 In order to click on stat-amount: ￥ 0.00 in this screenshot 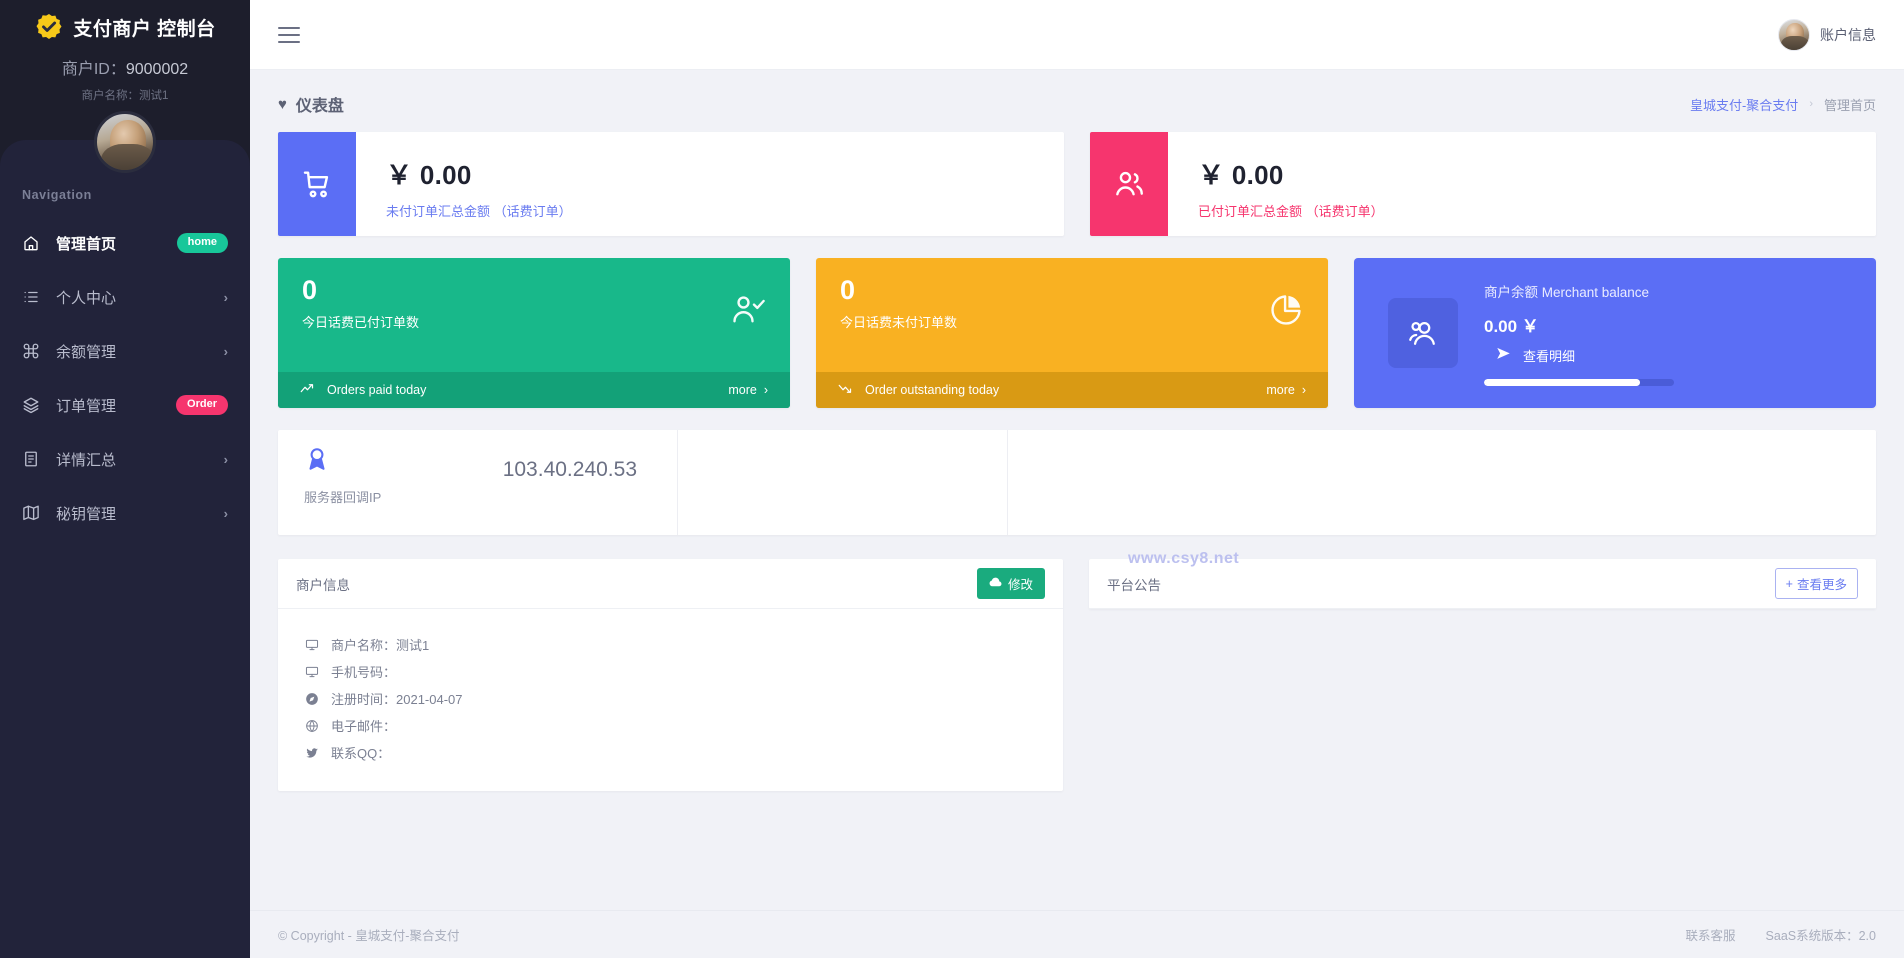, I will do `click(1241, 175)`.